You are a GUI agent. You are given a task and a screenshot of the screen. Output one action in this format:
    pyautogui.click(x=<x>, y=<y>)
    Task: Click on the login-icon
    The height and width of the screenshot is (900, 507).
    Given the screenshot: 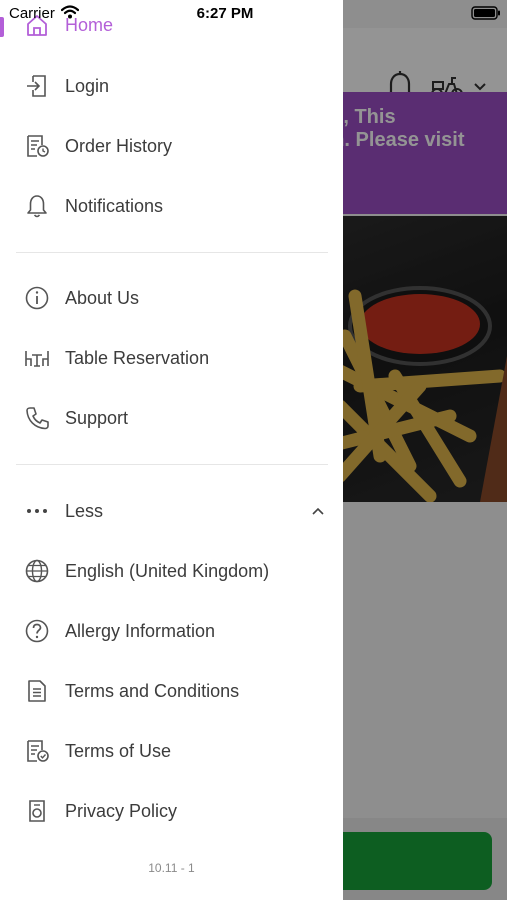 What is the action you would take?
    pyautogui.click(x=37, y=86)
    